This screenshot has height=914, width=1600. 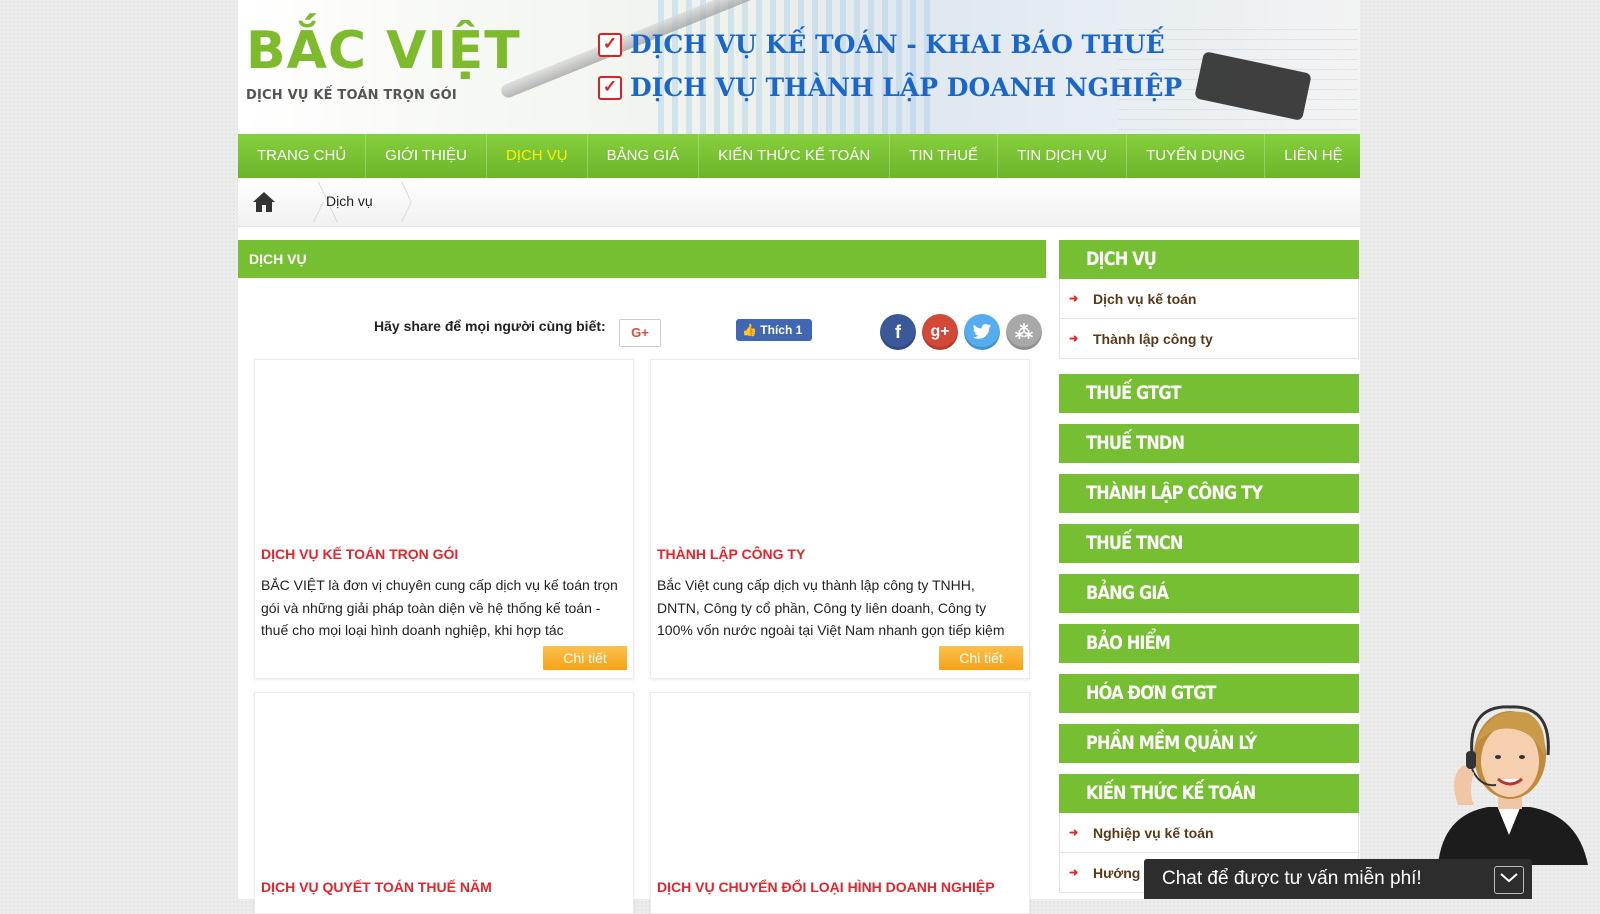 What do you see at coordinates (642, 259) in the screenshot?
I see `section-heading: DỊCH VỤ` at bounding box center [642, 259].